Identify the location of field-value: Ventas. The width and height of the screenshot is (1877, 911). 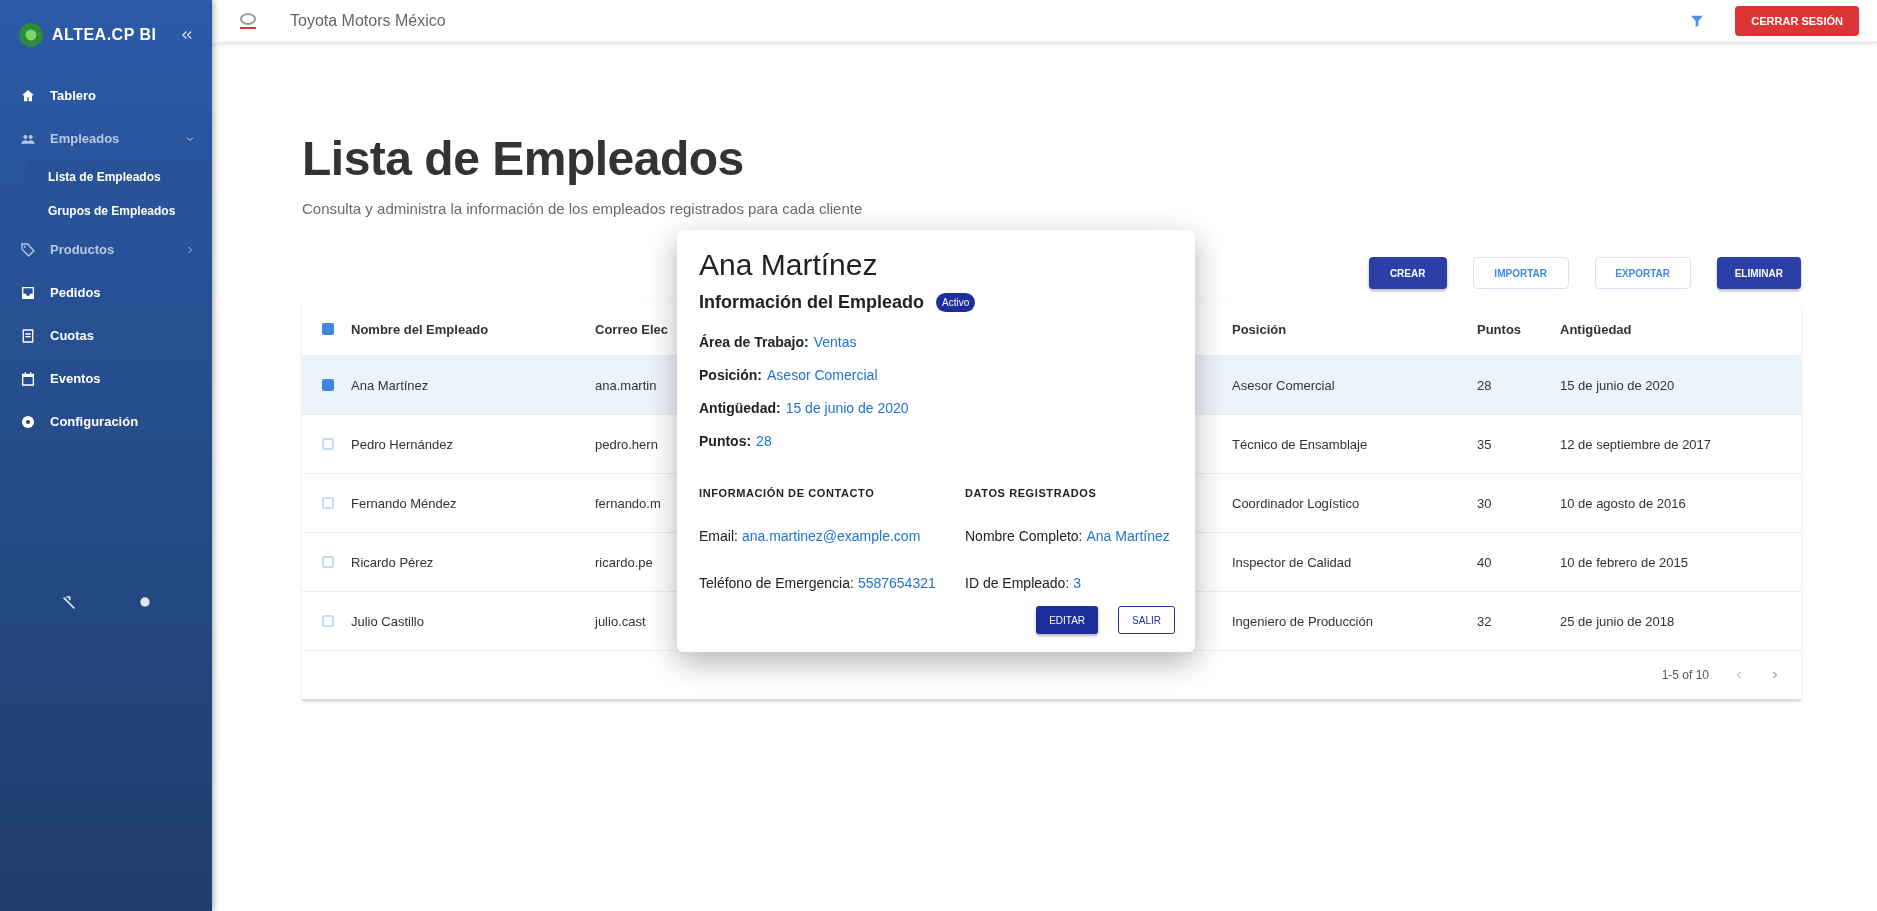
(835, 341).